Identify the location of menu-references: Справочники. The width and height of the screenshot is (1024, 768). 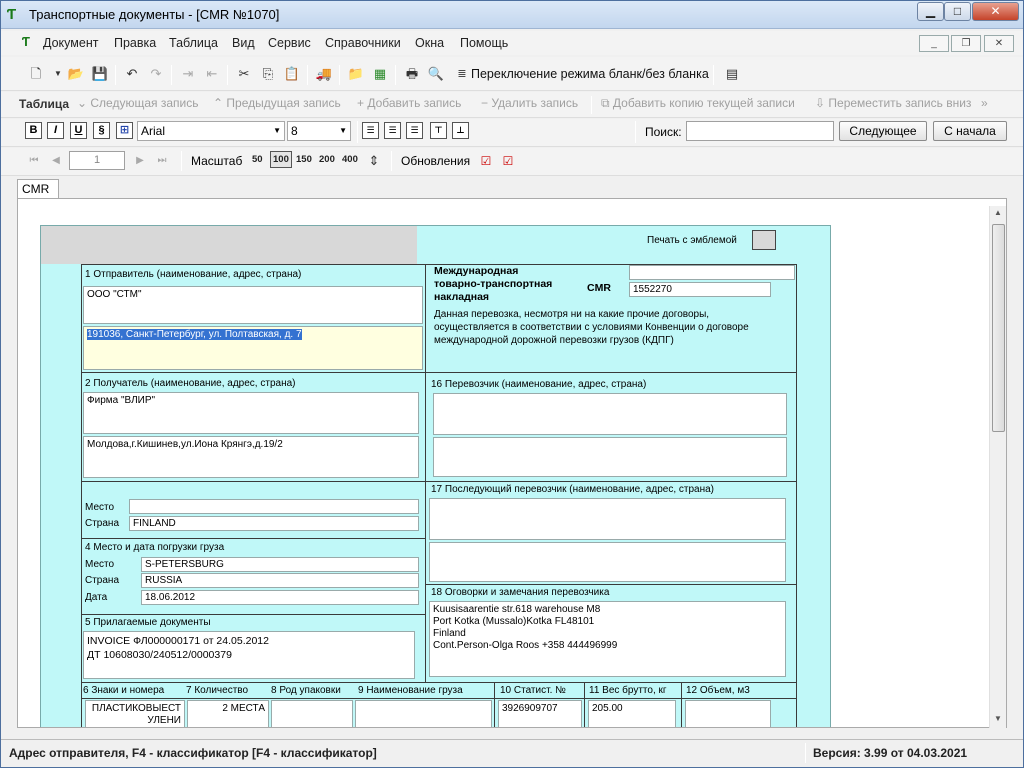
(363, 43).